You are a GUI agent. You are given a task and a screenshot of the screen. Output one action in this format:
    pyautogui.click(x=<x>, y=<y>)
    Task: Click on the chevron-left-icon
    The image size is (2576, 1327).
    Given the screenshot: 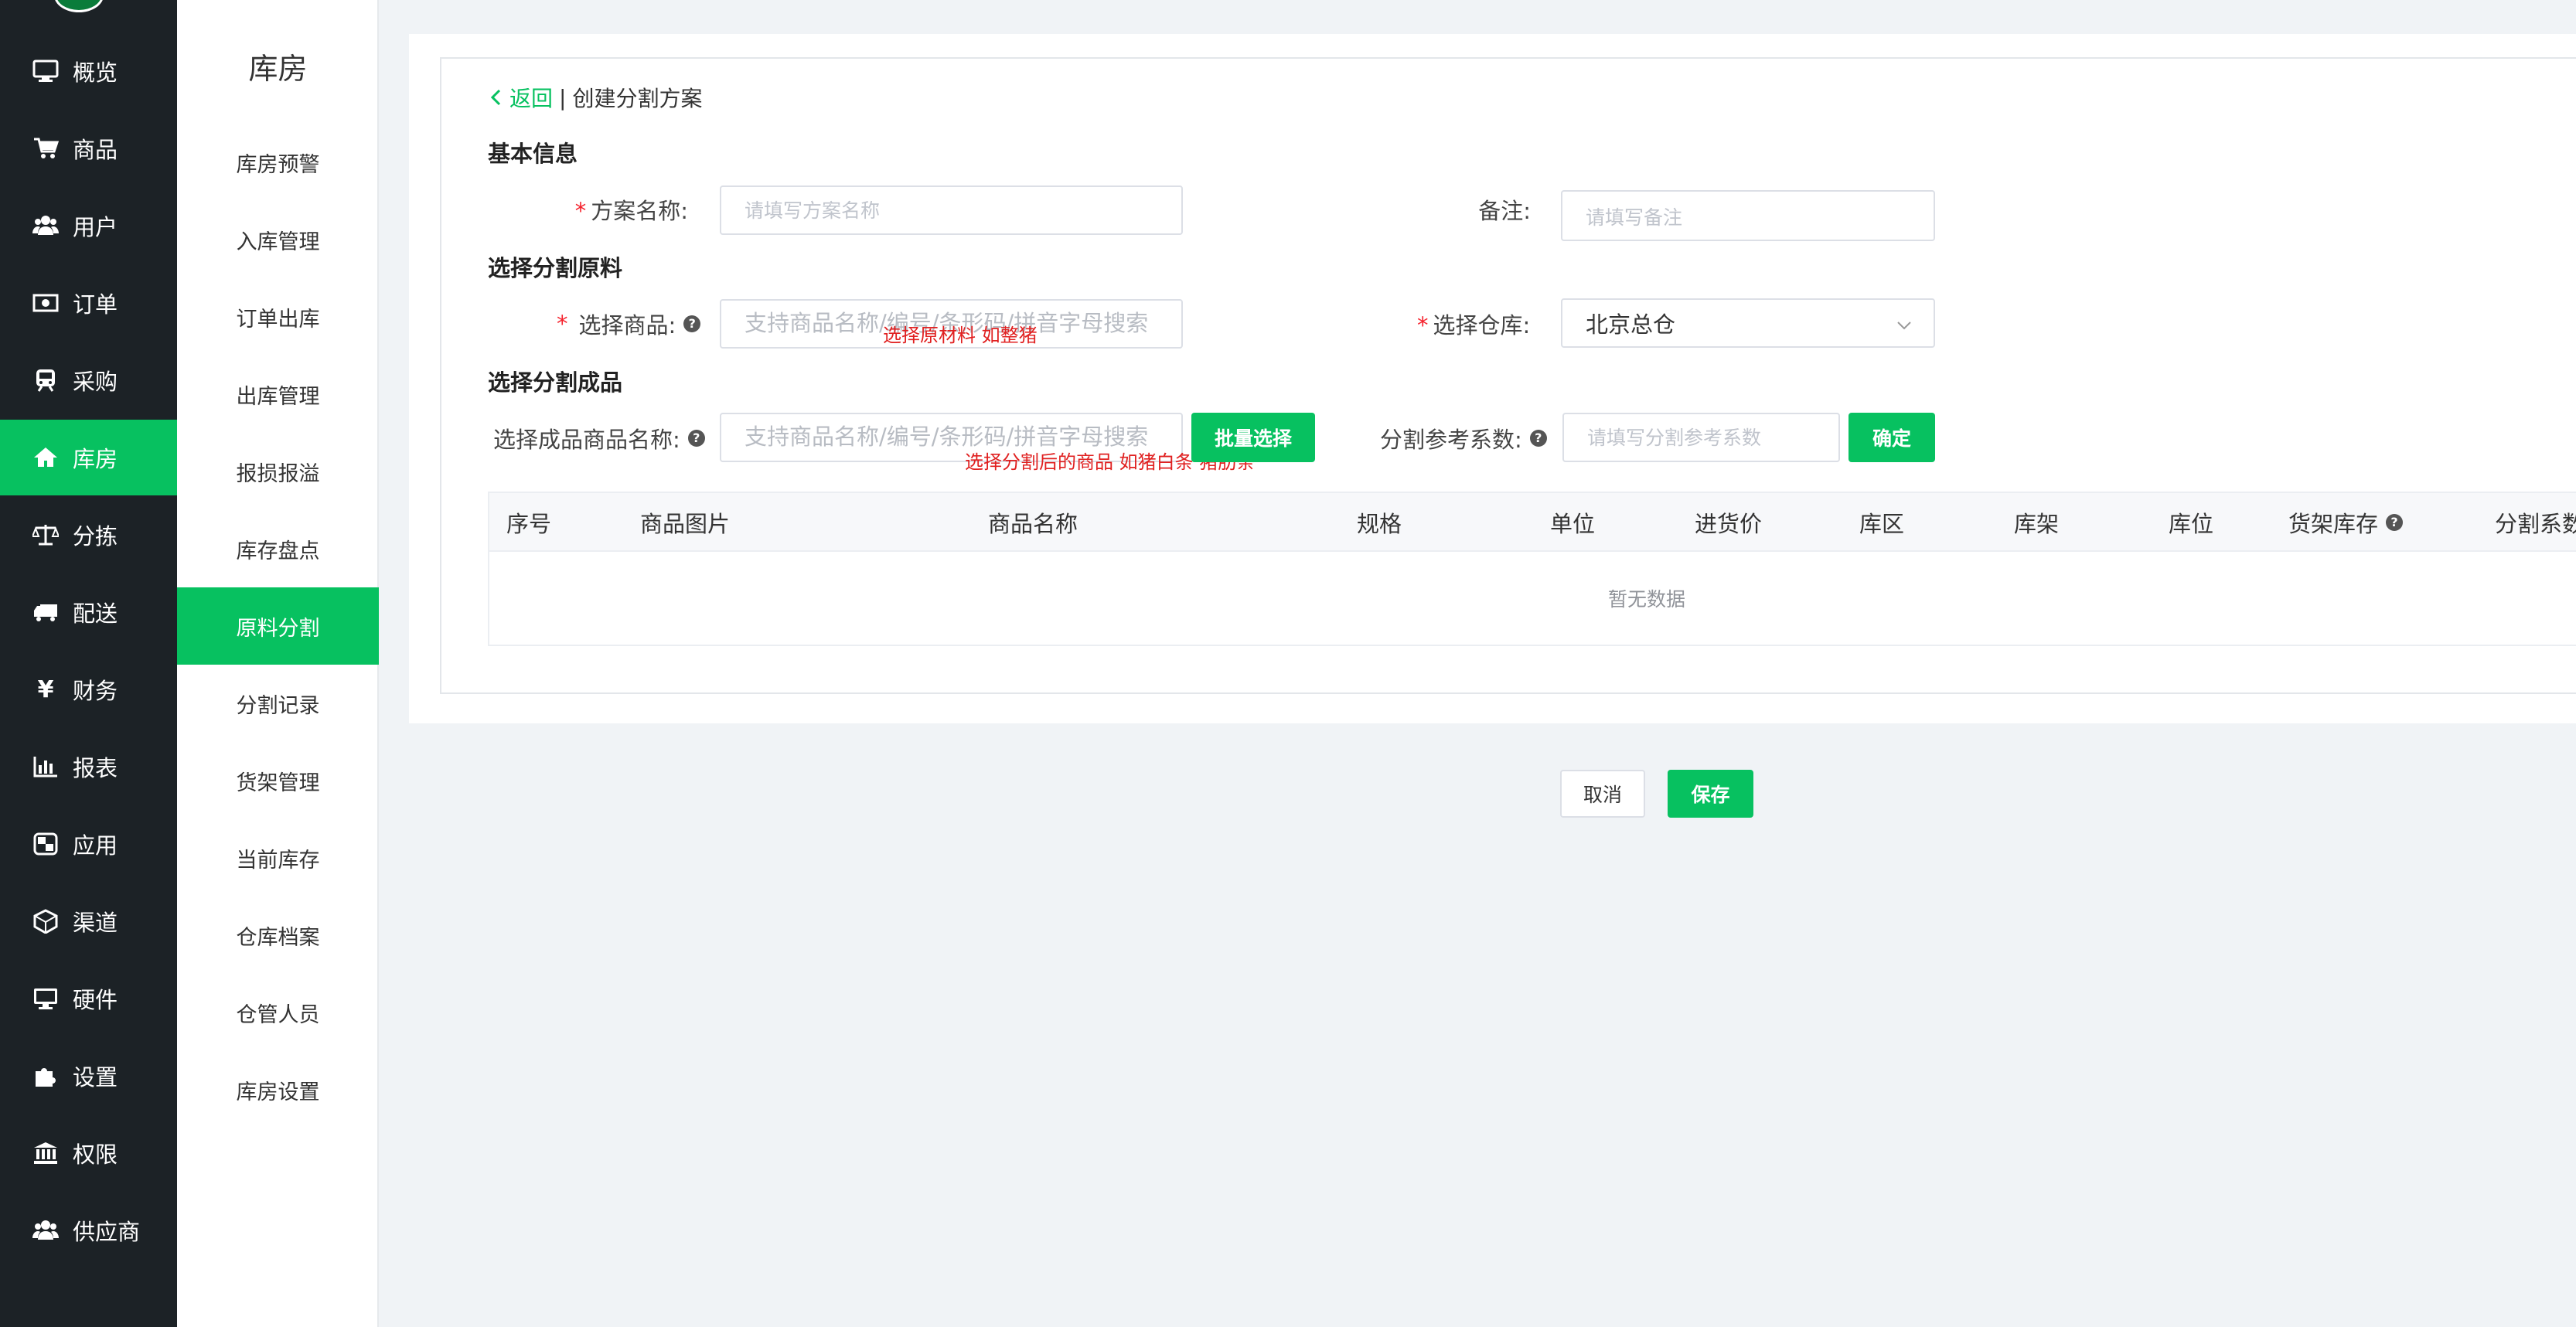 What is the action you would take?
    pyautogui.click(x=496, y=97)
    